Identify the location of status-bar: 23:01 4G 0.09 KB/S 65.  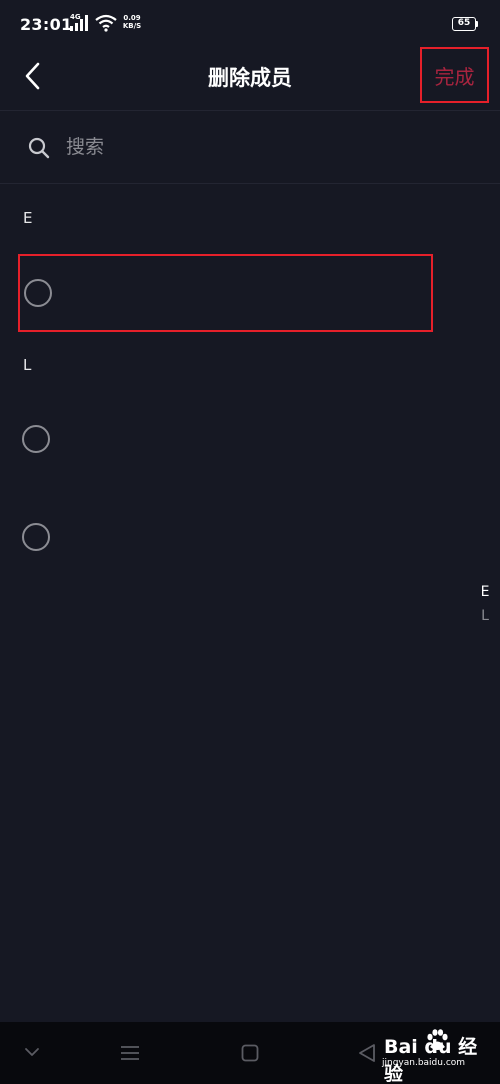
(250, 24).